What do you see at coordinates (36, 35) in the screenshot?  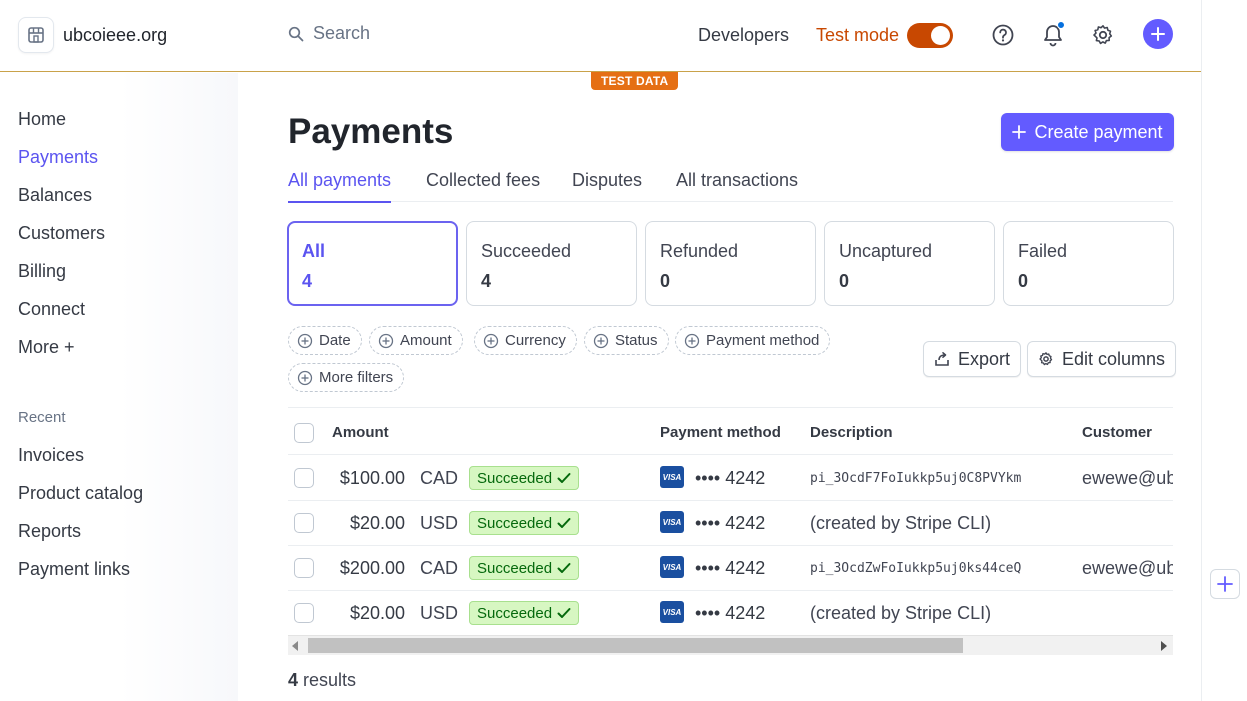 I see `account-store-icon` at bounding box center [36, 35].